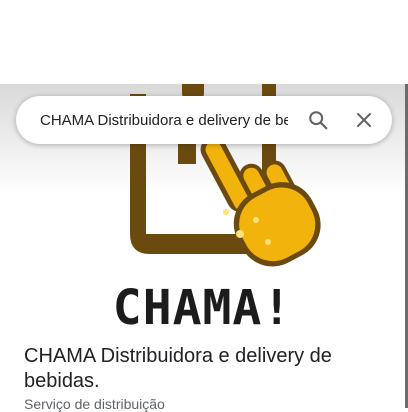 This screenshot has width=408, height=412. I want to click on place-category: Serviço de distribuição, so click(94, 404).